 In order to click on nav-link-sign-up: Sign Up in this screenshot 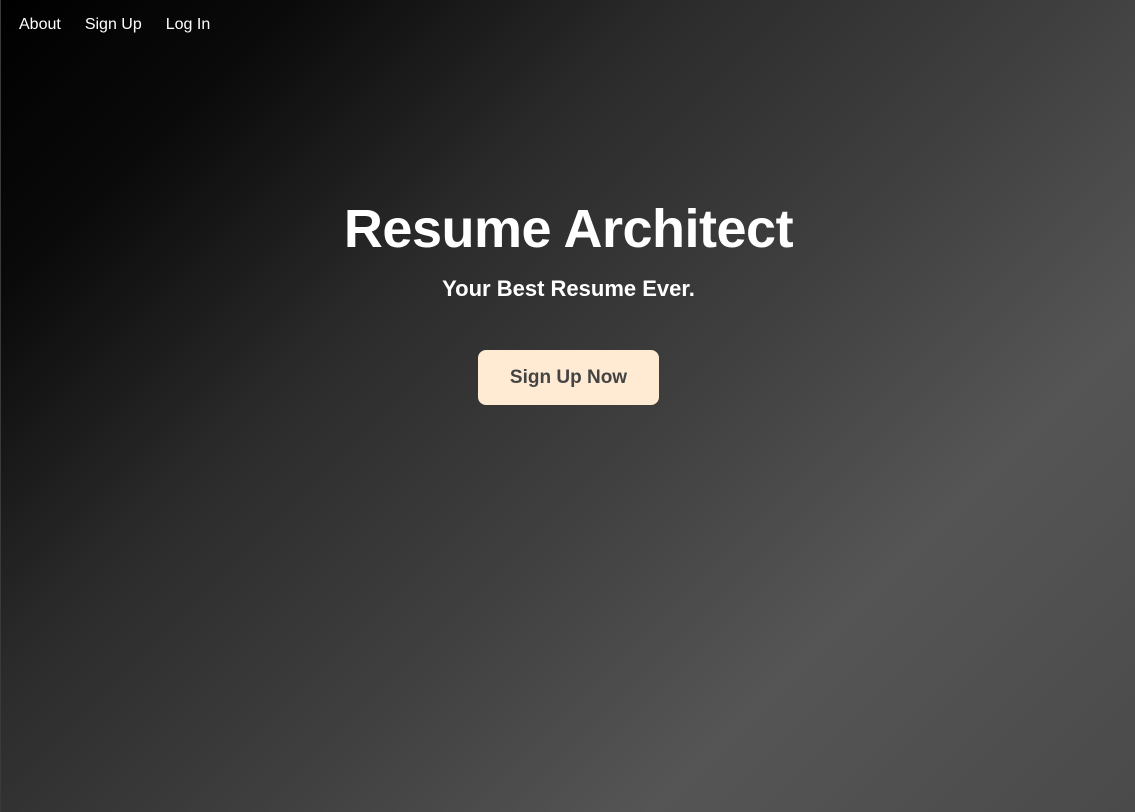, I will do `click(113, 25)`.